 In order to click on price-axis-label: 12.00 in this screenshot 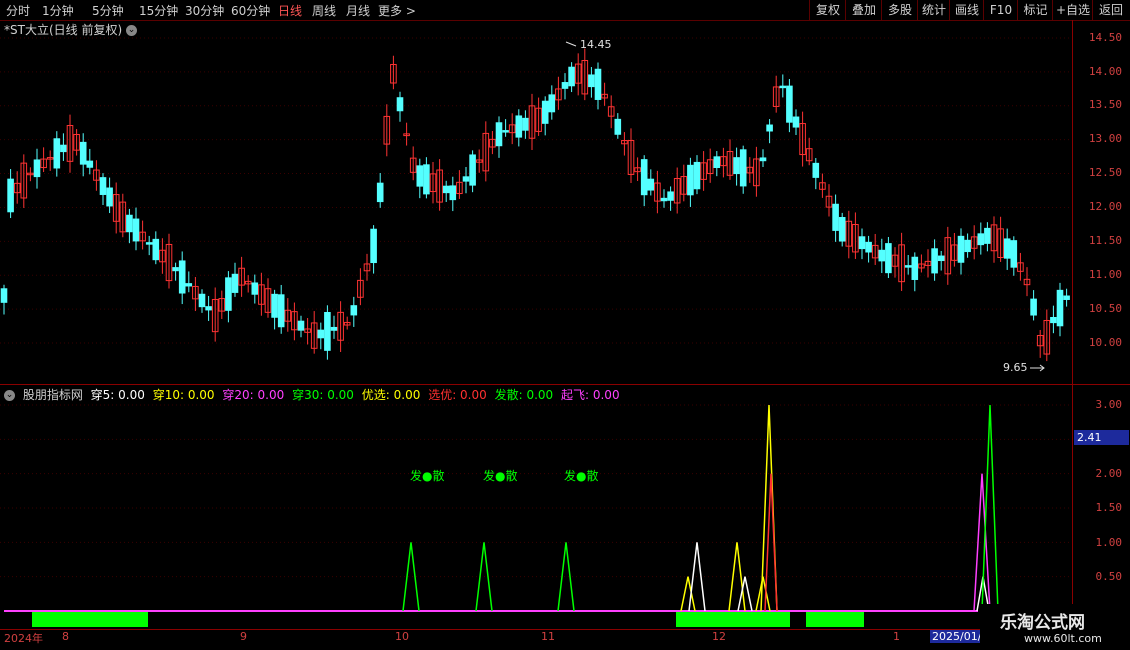, I will do `click(1105, 206)`.